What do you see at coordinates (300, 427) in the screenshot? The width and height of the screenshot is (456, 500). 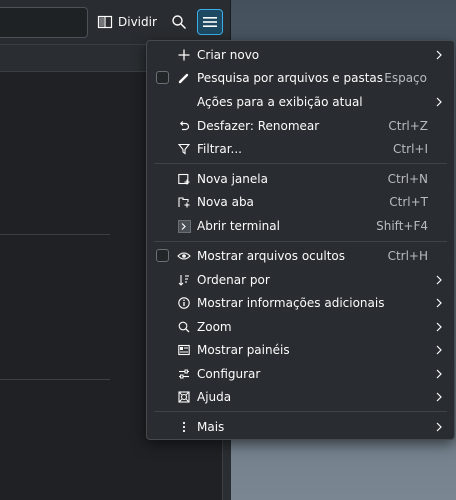 I see `menu-item-more: Mais` at bounding box center [300, 427].